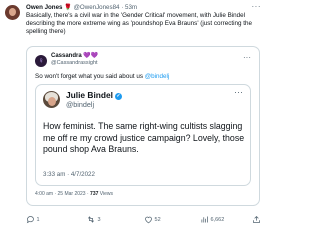  I want to click on quote-author-line: Cassandra 💜💜, so click(74, 56).